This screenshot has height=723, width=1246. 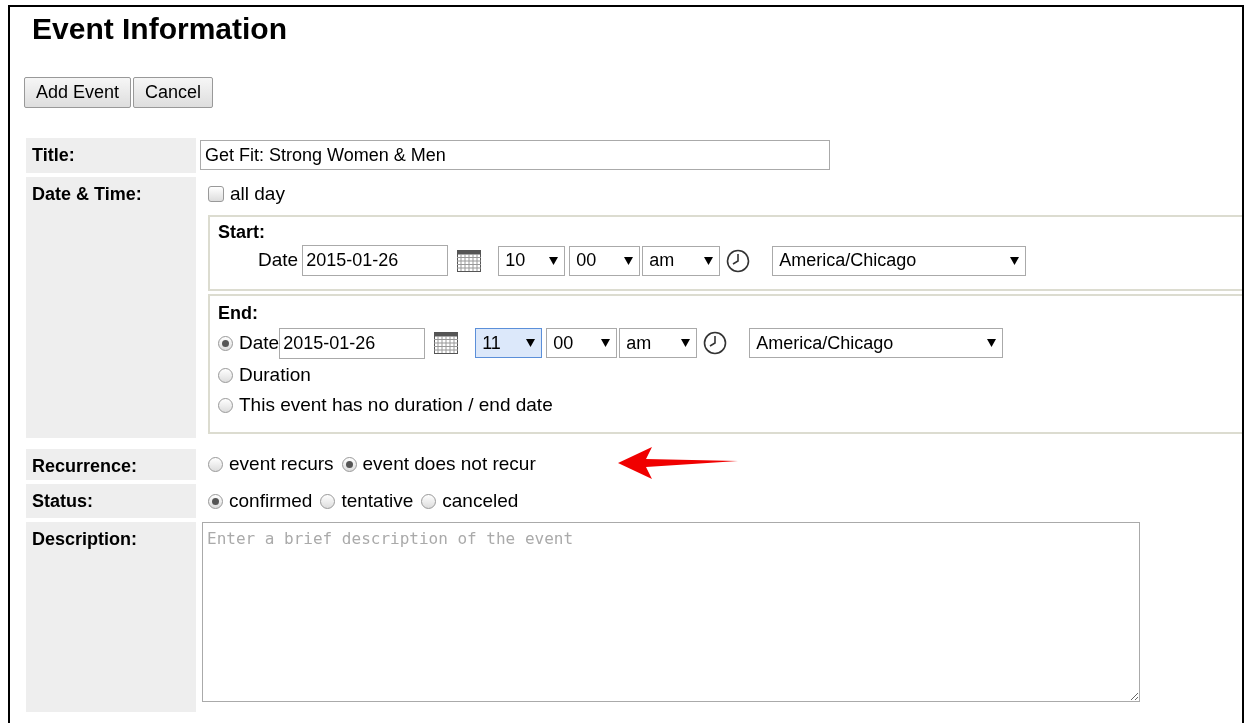 I want to click on page-heading: Event Information, so click(x=160, y=29).